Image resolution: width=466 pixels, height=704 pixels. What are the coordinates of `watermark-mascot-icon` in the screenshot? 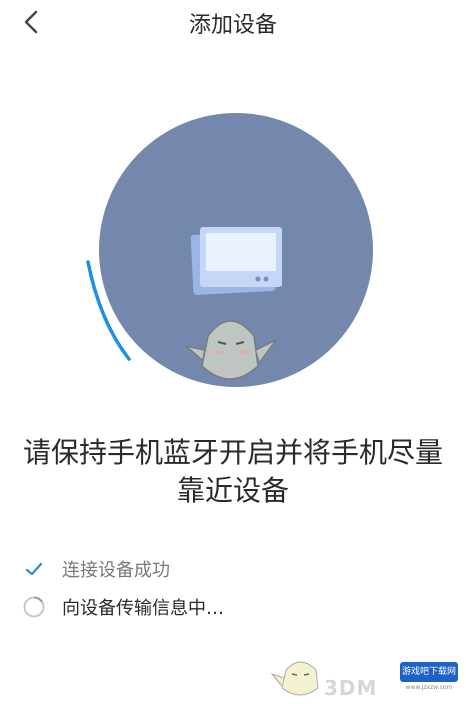 It's located at (294, 678).